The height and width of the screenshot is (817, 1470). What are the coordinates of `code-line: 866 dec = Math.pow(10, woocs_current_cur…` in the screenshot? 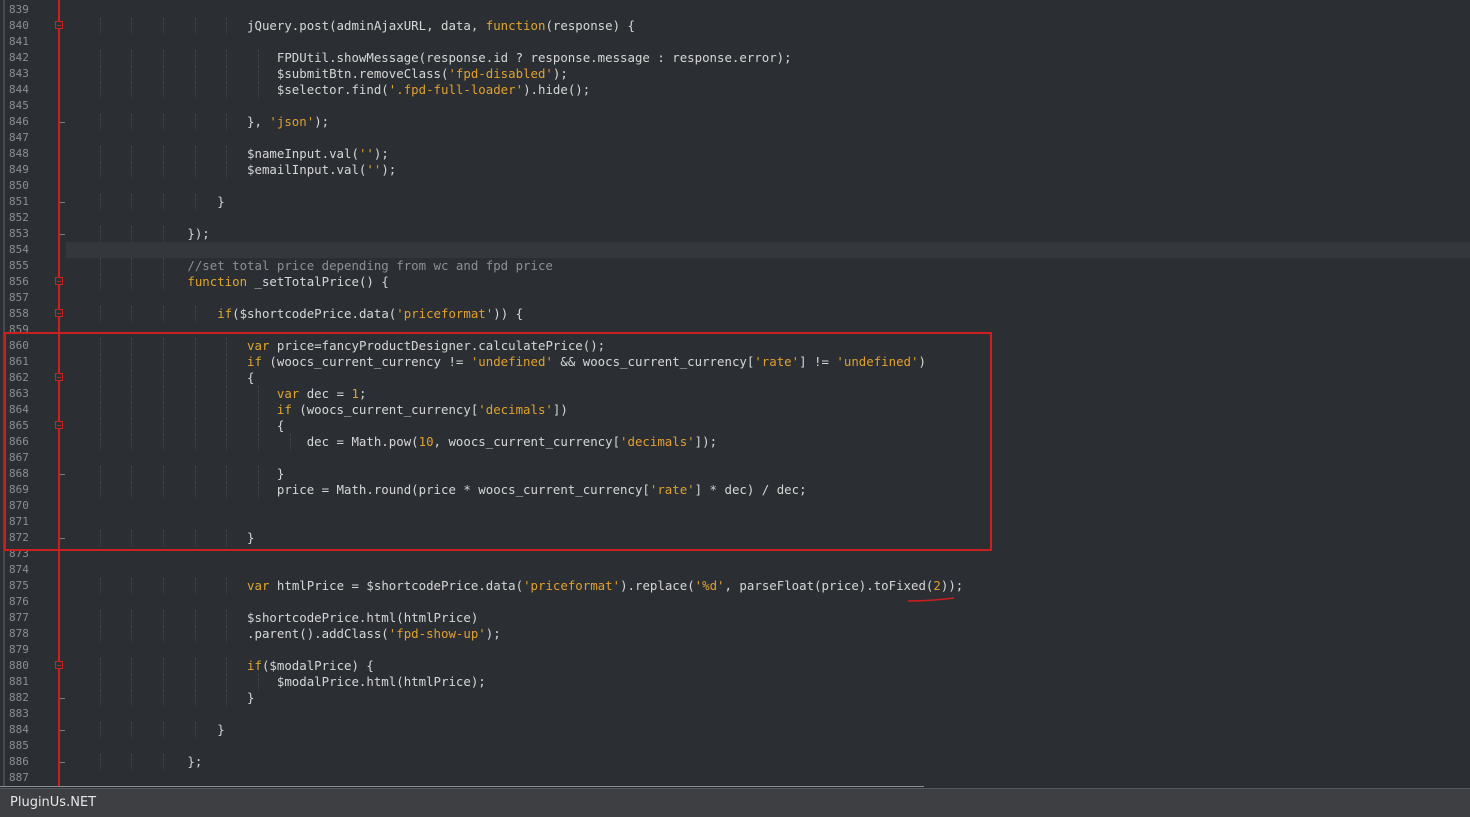 It's located at (735, 442).